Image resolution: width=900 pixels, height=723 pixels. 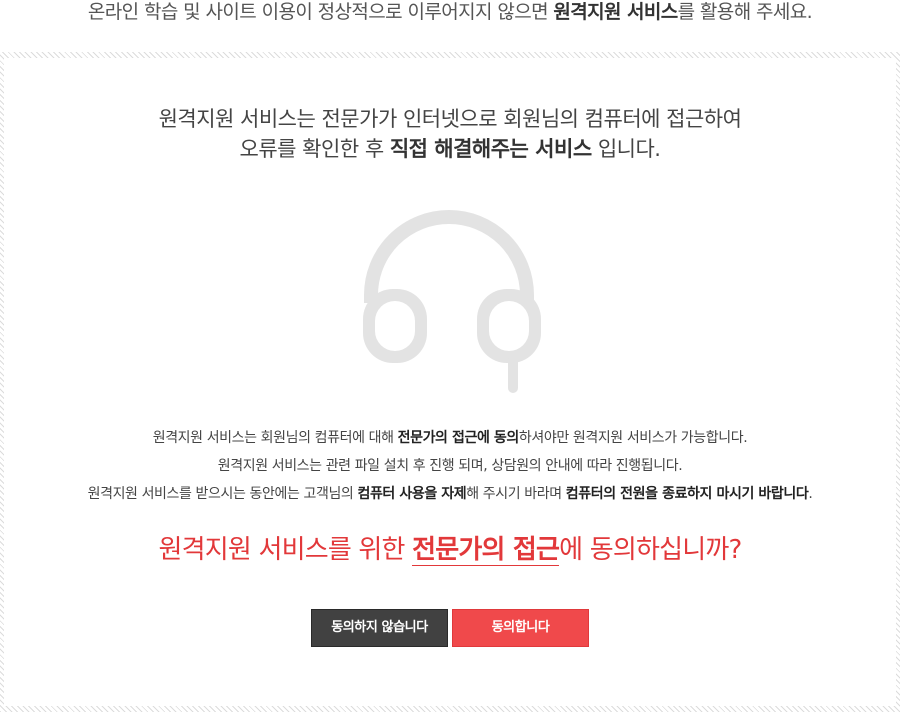 I want to click on description-line-3-start: 원격지원 서비스를 받으시는 동안에는 고객님의, so click(x=222, y=494).